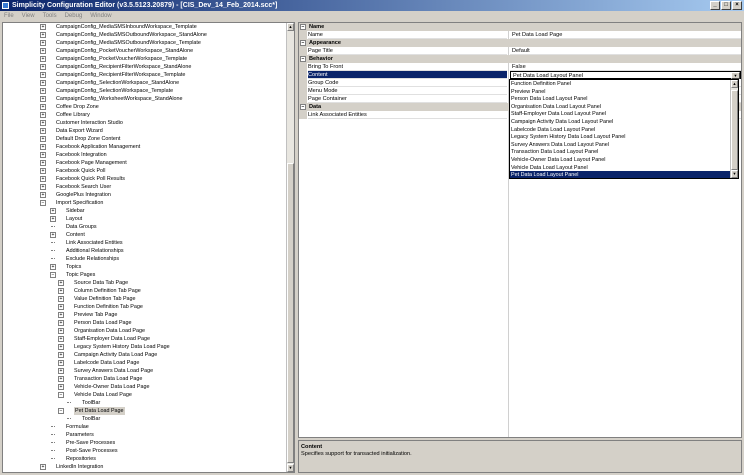  What do you see at coordinates (145, 259) in the screenshot?
I see `tree-node: Exclude Relationships` at bounding box center [145, 259].